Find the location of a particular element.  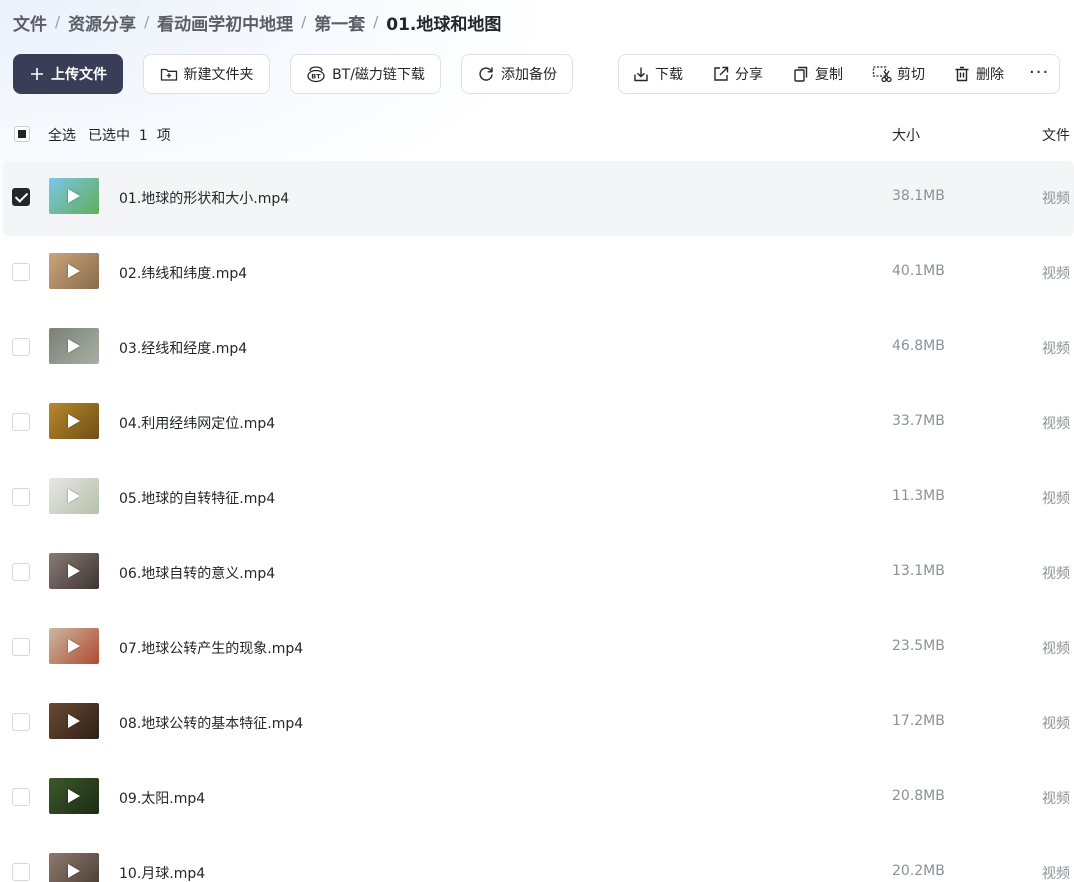

breadcrumb-item-files: 文件 is located at coordinates (30, 22).